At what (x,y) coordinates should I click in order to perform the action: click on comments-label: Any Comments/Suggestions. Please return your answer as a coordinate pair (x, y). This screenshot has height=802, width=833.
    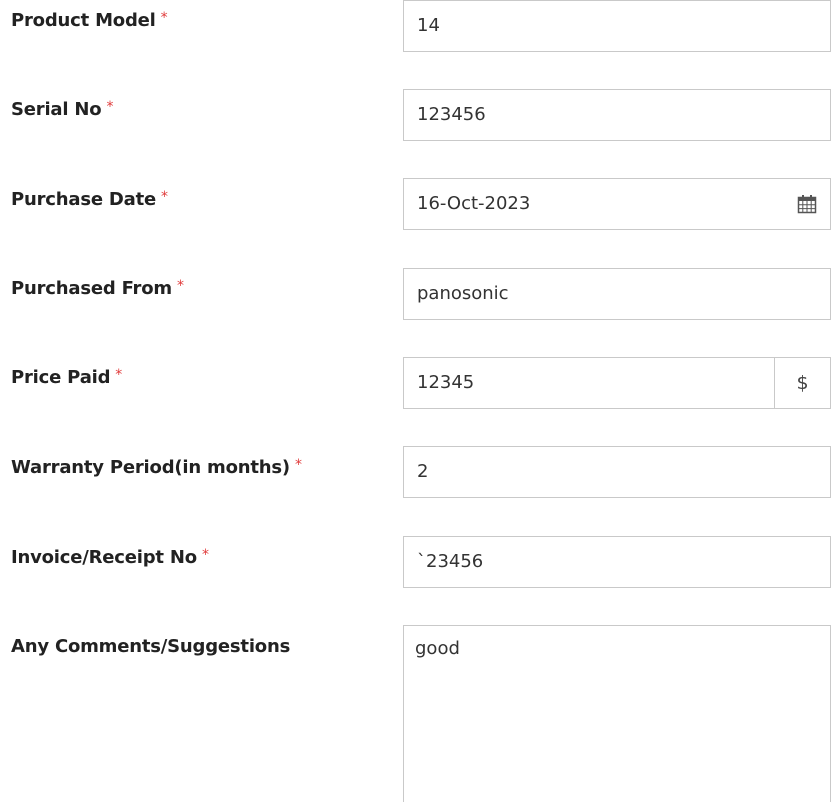
    Looking at the image, I should click on (150, 646).